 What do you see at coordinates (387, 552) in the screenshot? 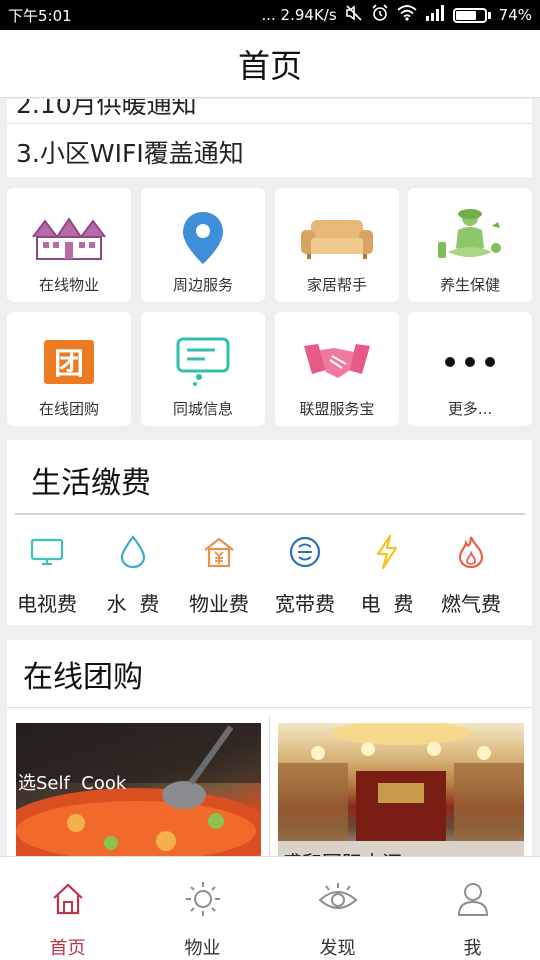
I see `lightning-icon` at bounding box center [387, 552].